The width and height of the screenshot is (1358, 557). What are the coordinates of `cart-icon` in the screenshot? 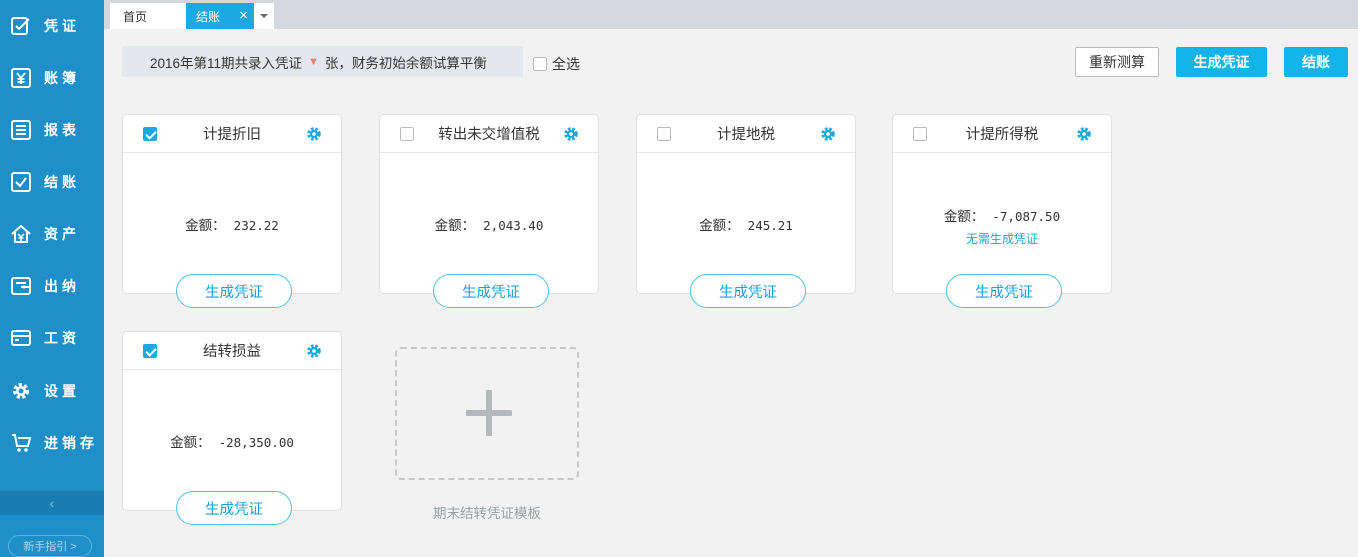 It's located at (21, 443).